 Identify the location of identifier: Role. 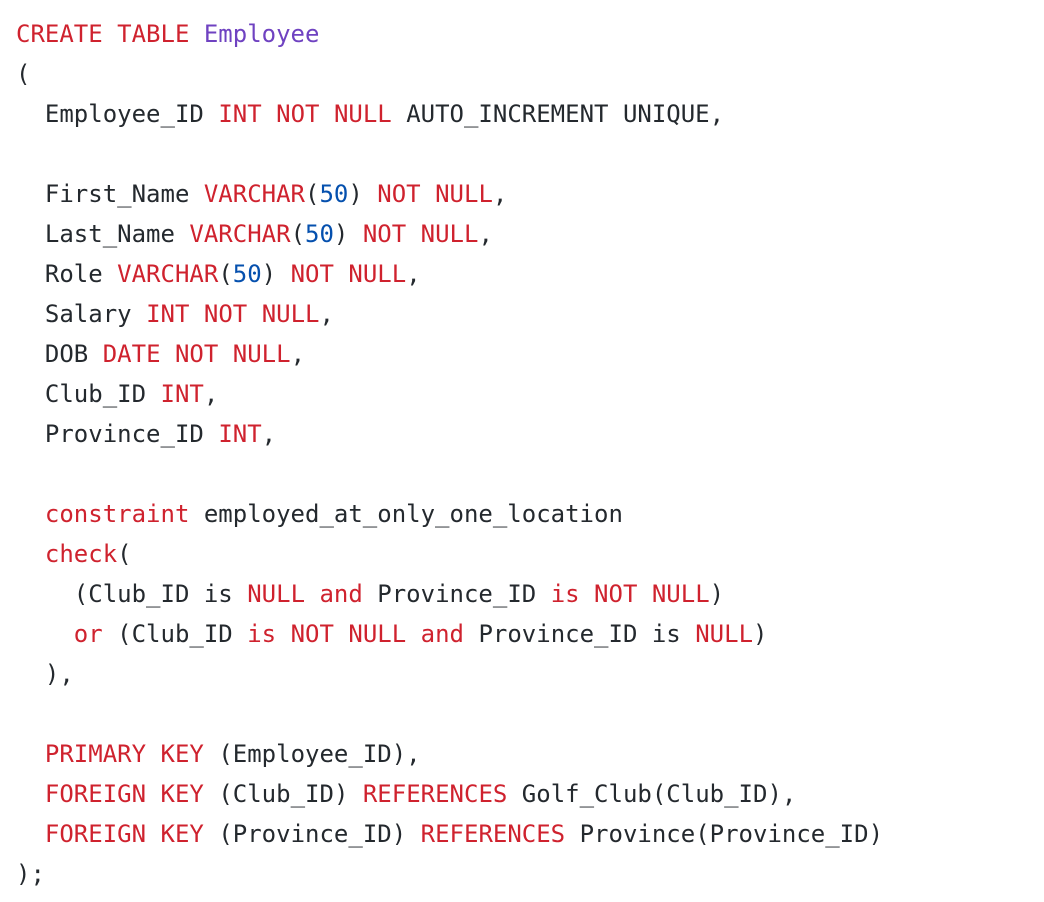
(73, 274).